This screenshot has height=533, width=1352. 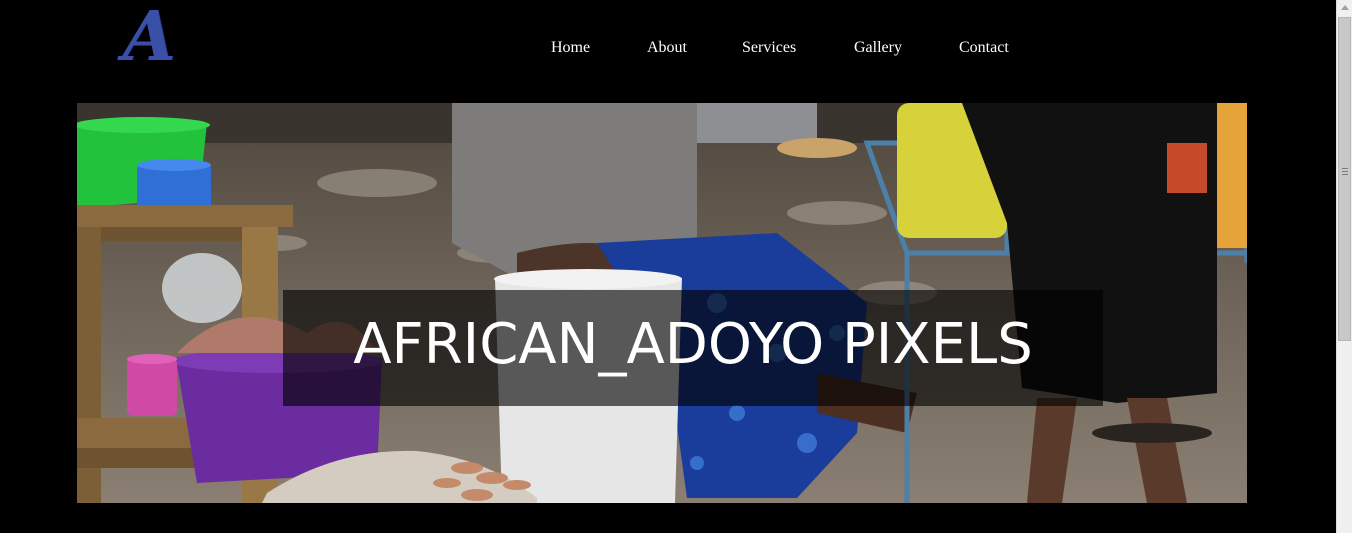 I want to click on scroll-up-arrow-icon, so click(x=1344, y=8).